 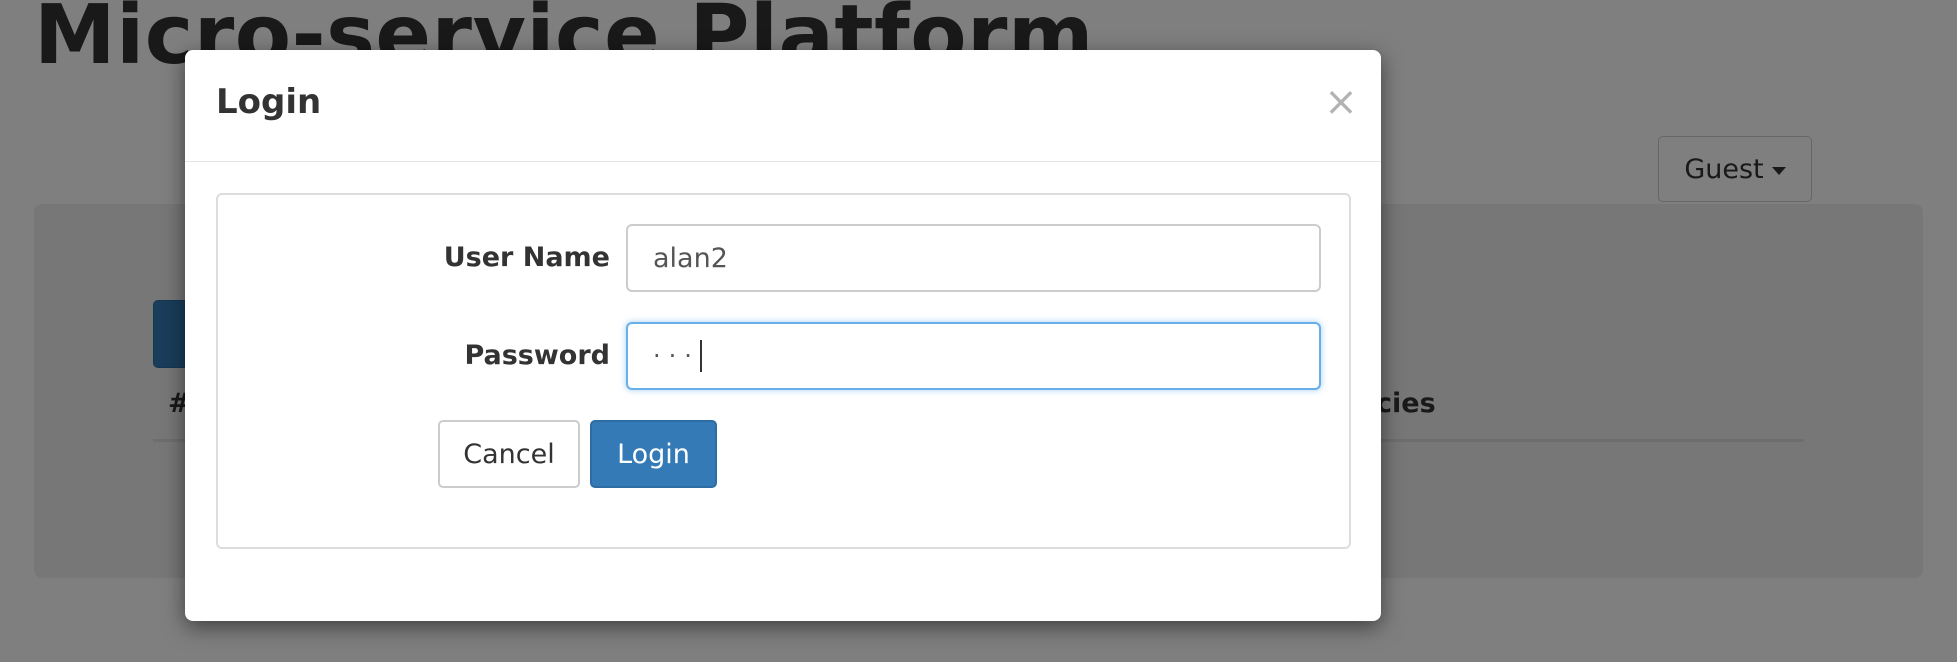 What do you see at coordinates (653, 454) in the screenshot?
I see `login-submit-button: Login` at bounding box center [653, 454].